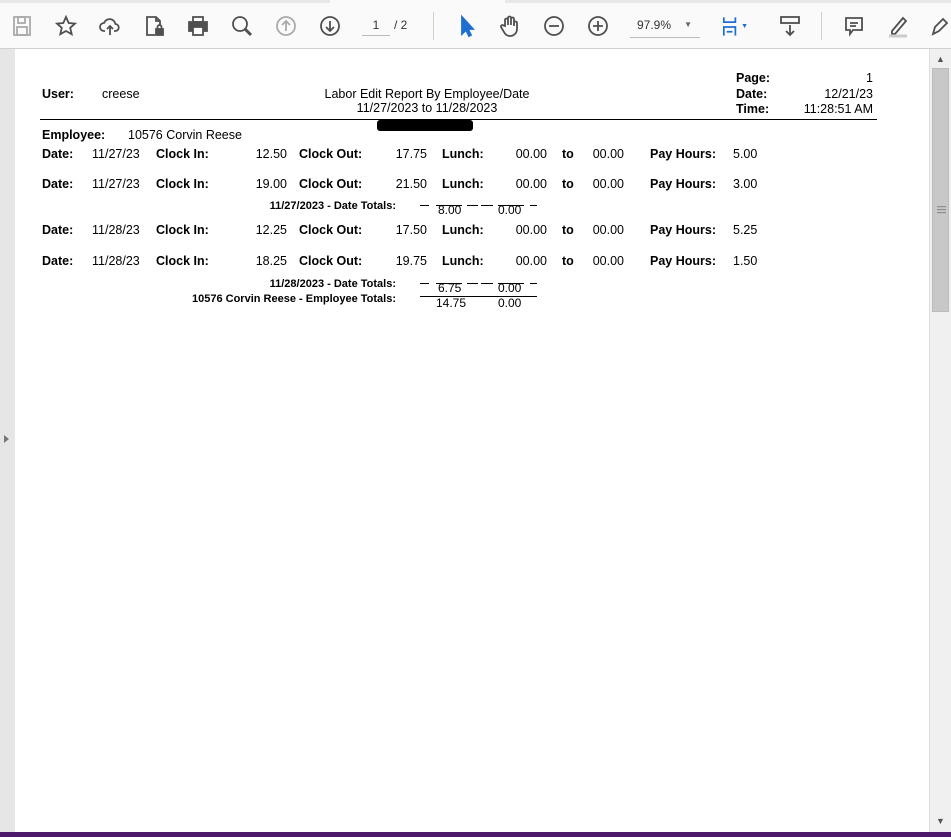  I want to click on scroll-down-icon: ▼, so click(940, 821).